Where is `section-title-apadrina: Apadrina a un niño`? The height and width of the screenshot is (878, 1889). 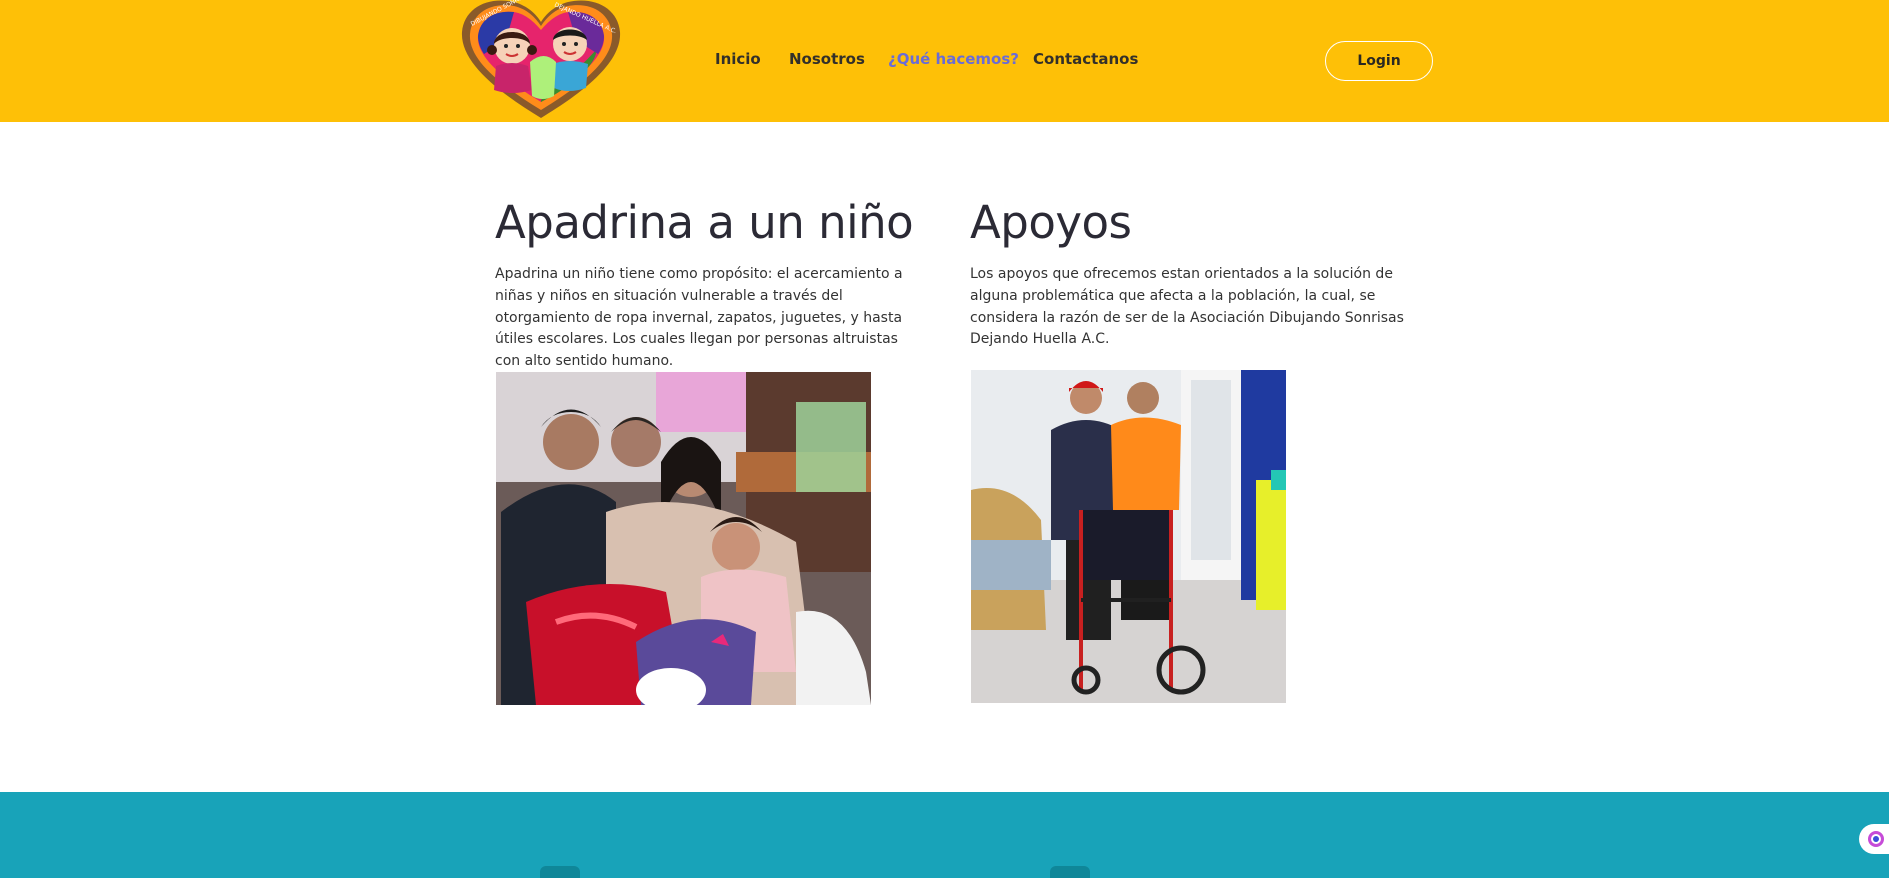 section-title-apadrina: Apadrina a un niño is located at coordinates (704, 222).